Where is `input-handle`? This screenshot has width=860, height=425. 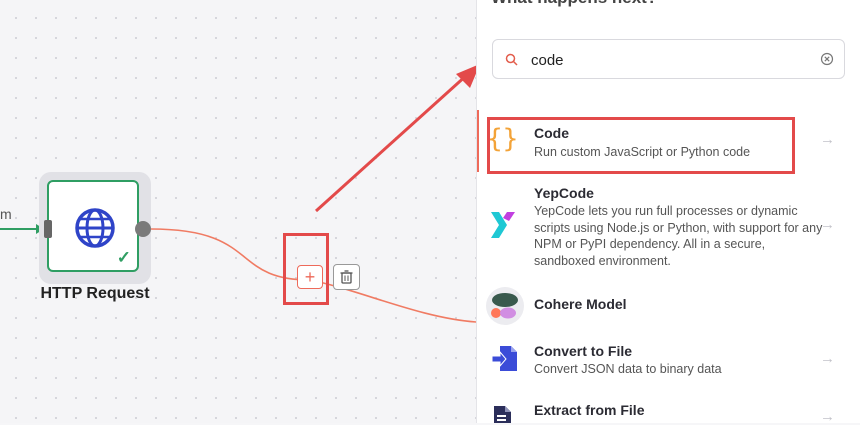
input-handle is located at coordinates (48, 229).